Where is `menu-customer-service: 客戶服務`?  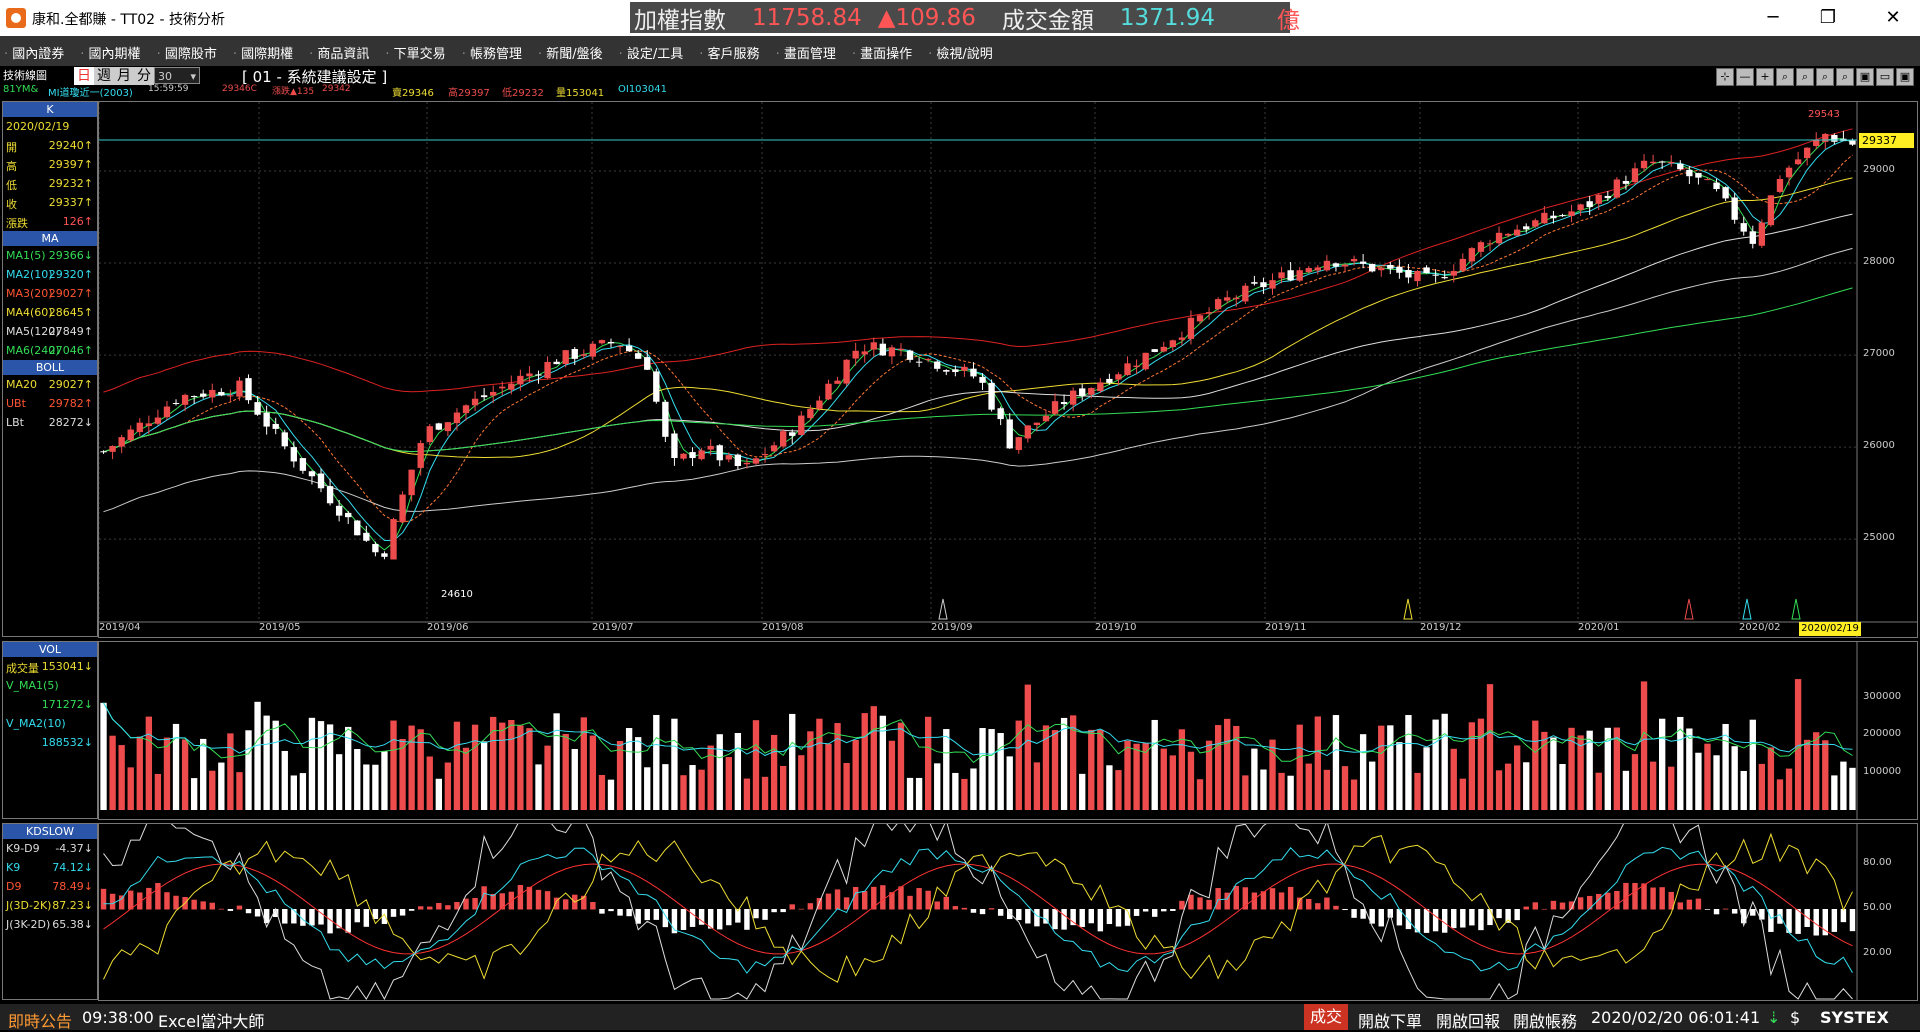 menu-customer-service: 客戶服務 is located at coordinates (729, 52).